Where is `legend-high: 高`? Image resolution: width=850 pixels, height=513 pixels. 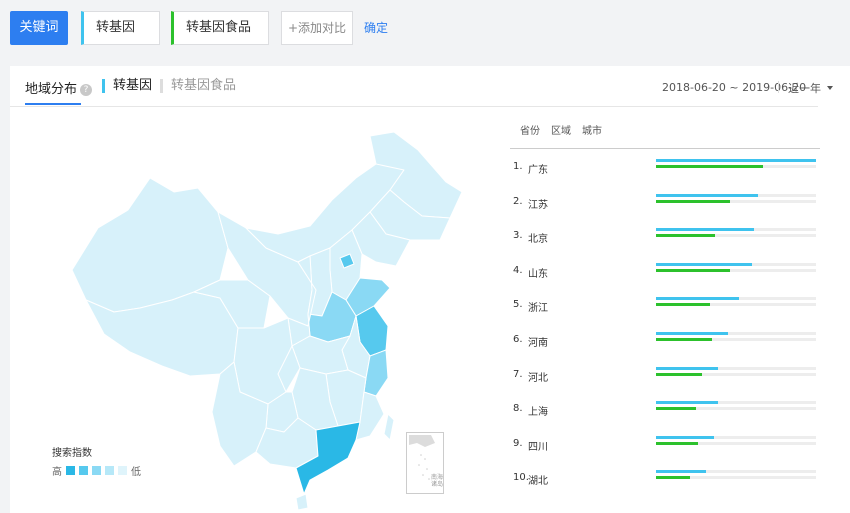 legend-high: 高 is located at coordinates (57, 472).